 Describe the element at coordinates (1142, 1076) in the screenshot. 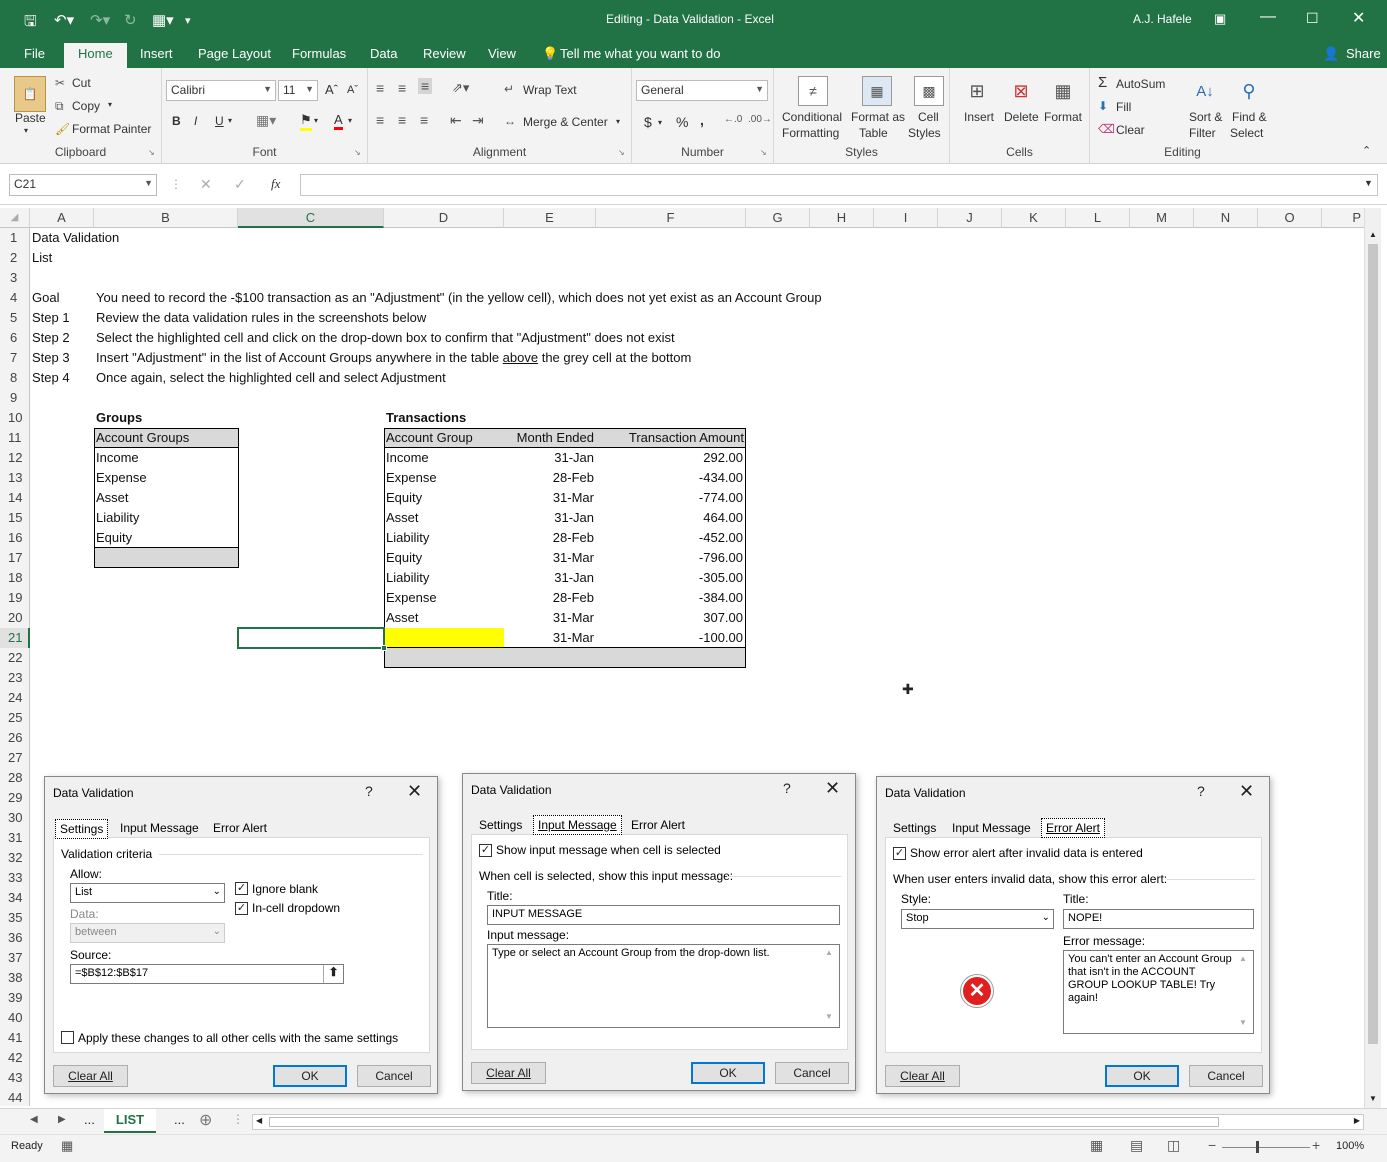

I see `ok-button: OK` at that location.